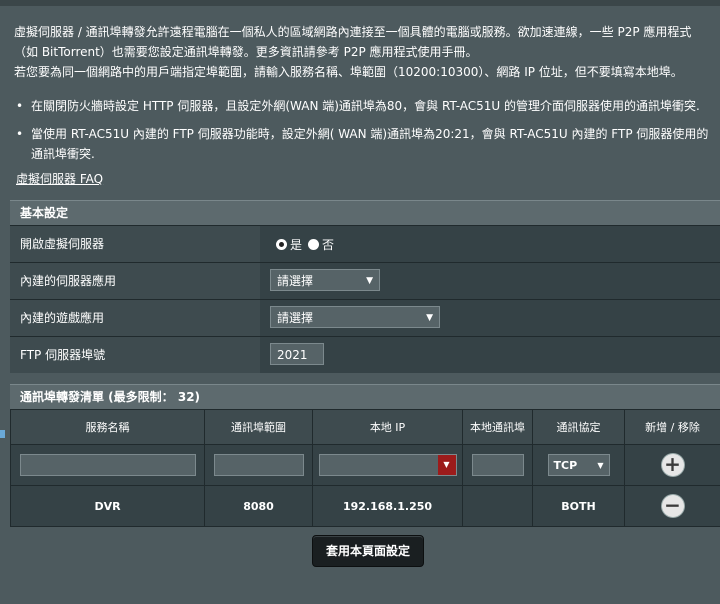 The width and height of the screenshot is (720, 604). What do you see at coordinates (497, 465) in the screenshot?
I see `local-port-input` at bounding box center [497, 465].